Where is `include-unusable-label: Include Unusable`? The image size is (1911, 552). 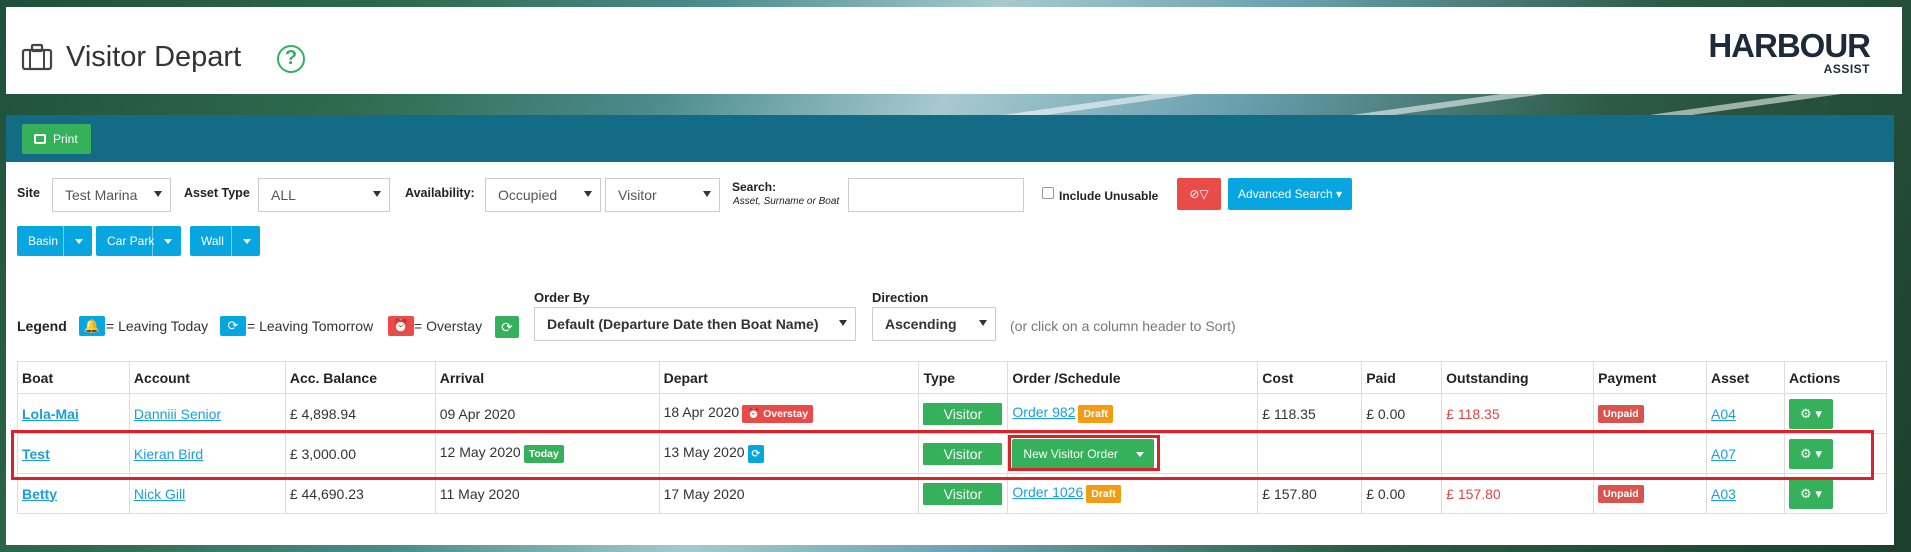
include-unusable-label: Include Unusable is located at coordinates (1109, 196).